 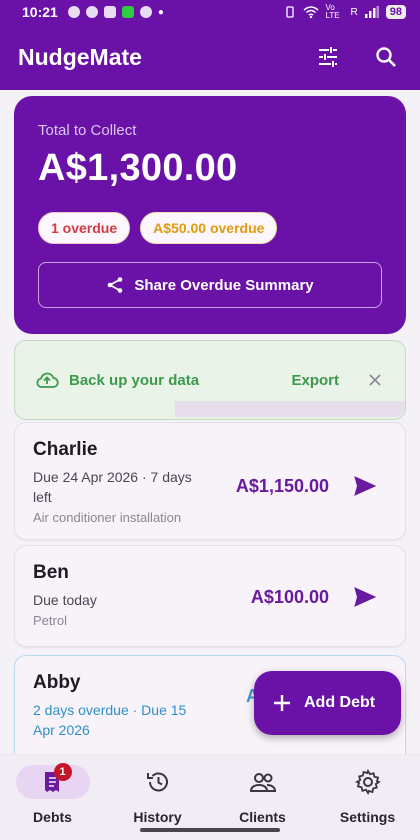 What do you see at coordinates (134, 380) in the screenshot?
I see `backup-text: Back up your data` at bounding box center [134, 380].